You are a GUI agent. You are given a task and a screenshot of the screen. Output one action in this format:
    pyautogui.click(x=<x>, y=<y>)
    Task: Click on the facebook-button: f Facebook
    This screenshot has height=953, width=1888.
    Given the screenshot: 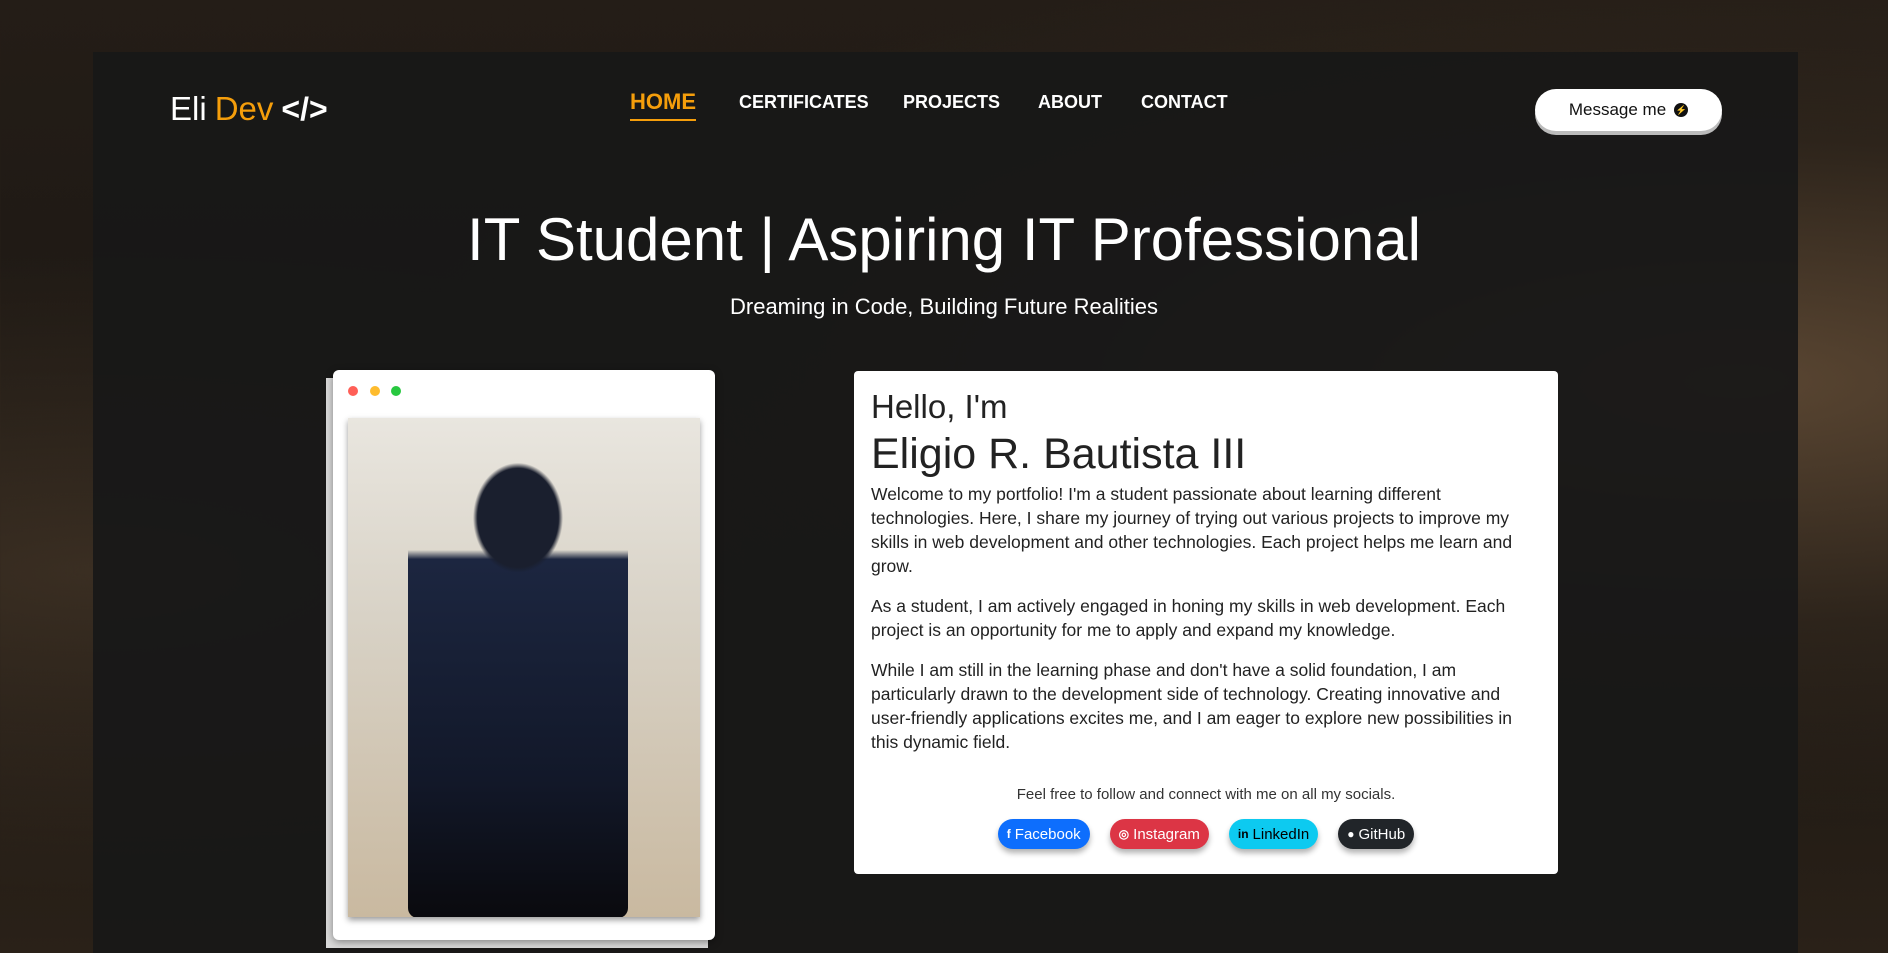 What is the action you would take?
    pyautogui.click(x=1043, y=834)
    